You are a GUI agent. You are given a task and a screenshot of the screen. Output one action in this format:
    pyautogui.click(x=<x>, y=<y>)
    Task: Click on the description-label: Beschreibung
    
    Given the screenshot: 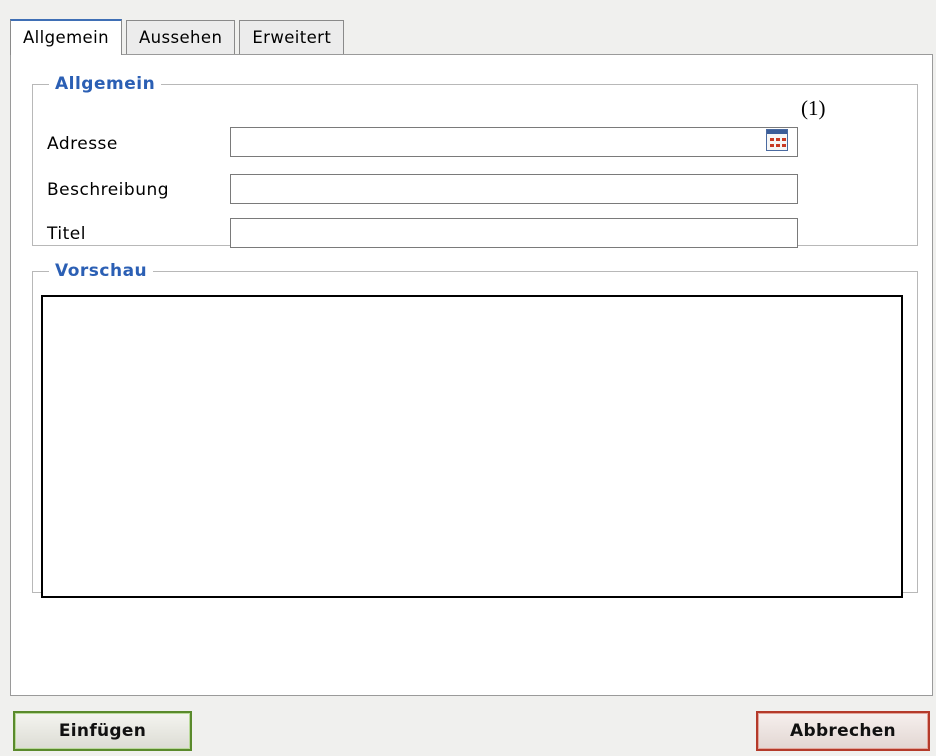 What is the action you would take?
    pyautogui.click(x=108, y=190)
    